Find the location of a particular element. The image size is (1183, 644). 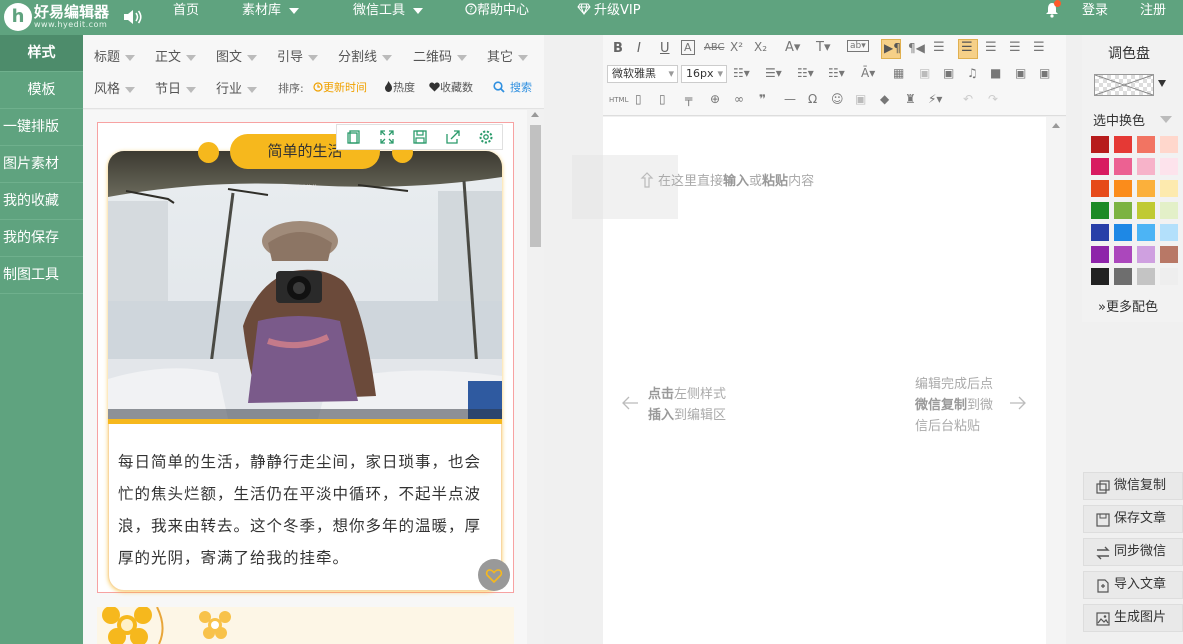

save-icon is located at coordinates (420, 137).